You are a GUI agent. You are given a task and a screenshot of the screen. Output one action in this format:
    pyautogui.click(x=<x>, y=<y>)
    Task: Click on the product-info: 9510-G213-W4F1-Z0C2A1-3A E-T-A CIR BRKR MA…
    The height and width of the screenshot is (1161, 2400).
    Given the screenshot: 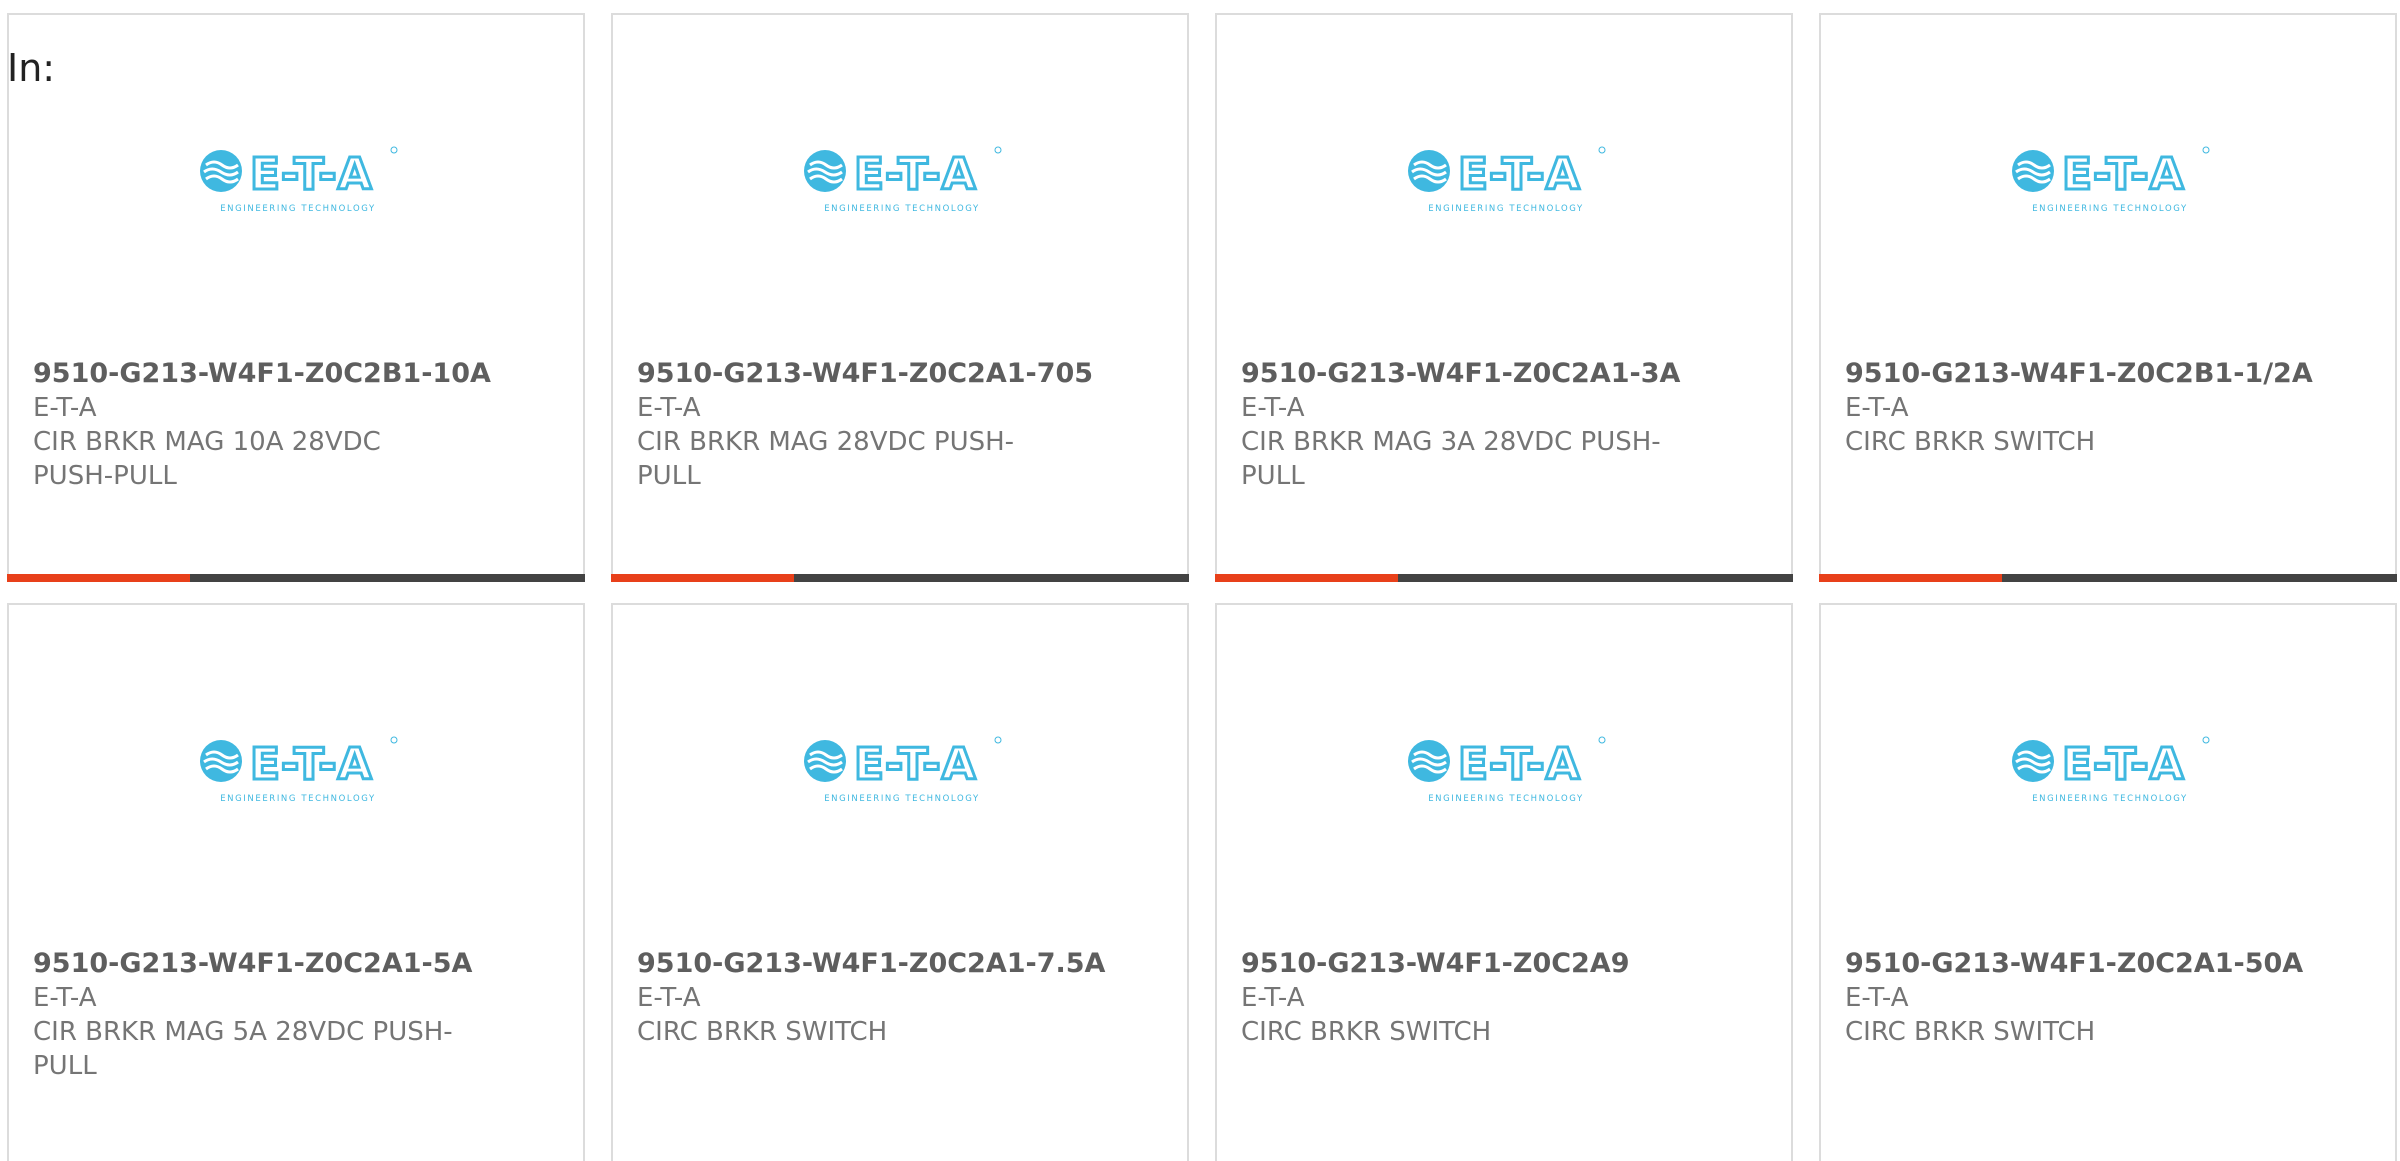 What is the action you would take?
    pyautogui.click(x=1466, y=425)
    